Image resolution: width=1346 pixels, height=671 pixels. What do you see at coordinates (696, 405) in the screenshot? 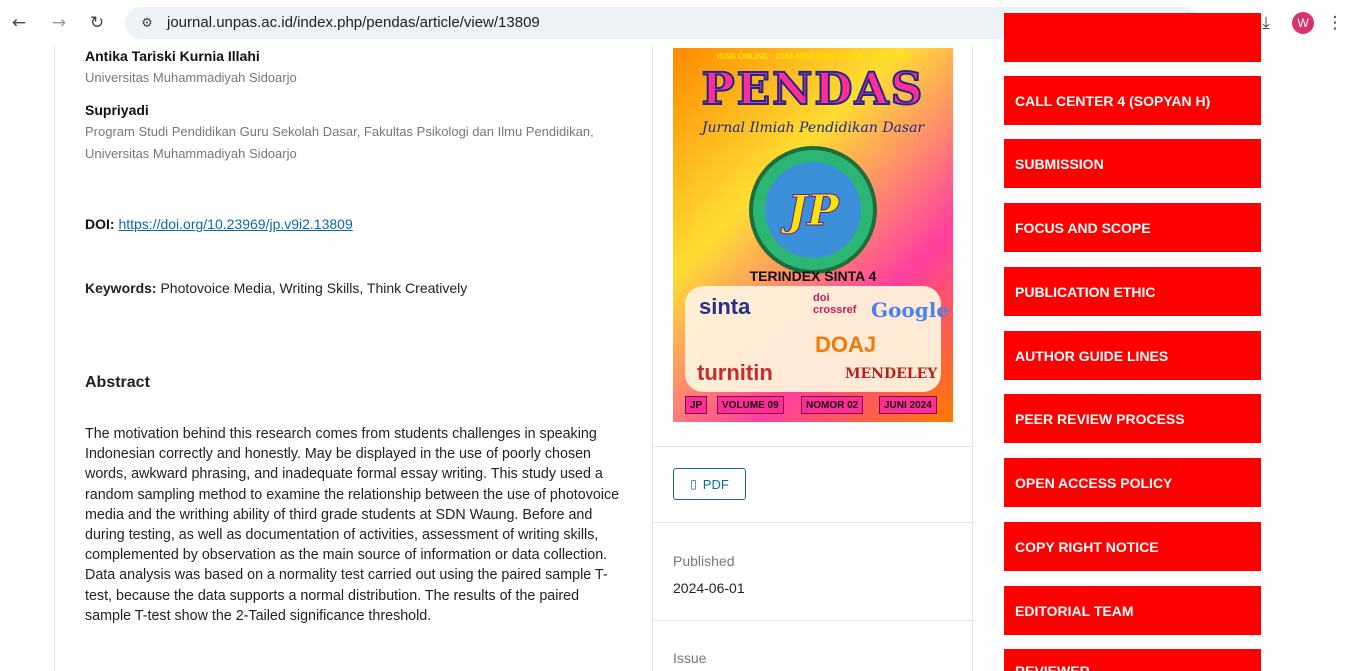
I see `cover-footer-jp: JP` at bounding box center [696, 405].